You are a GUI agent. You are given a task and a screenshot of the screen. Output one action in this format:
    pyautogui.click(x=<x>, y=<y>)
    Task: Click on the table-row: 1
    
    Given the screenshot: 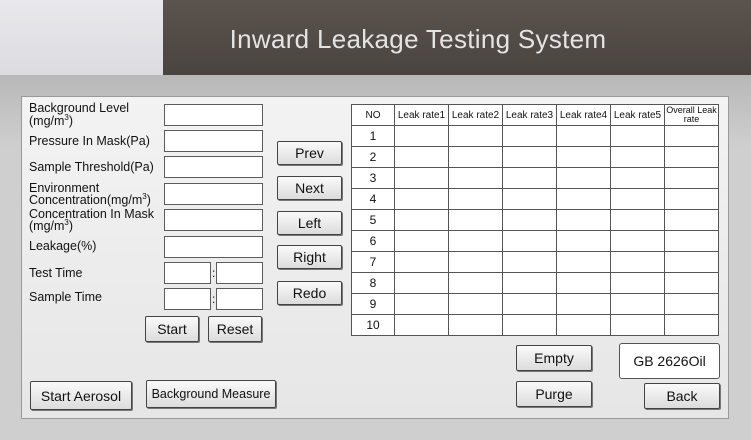 What is the action you would take?
    pyautogui.click(x=535, y=136)
    